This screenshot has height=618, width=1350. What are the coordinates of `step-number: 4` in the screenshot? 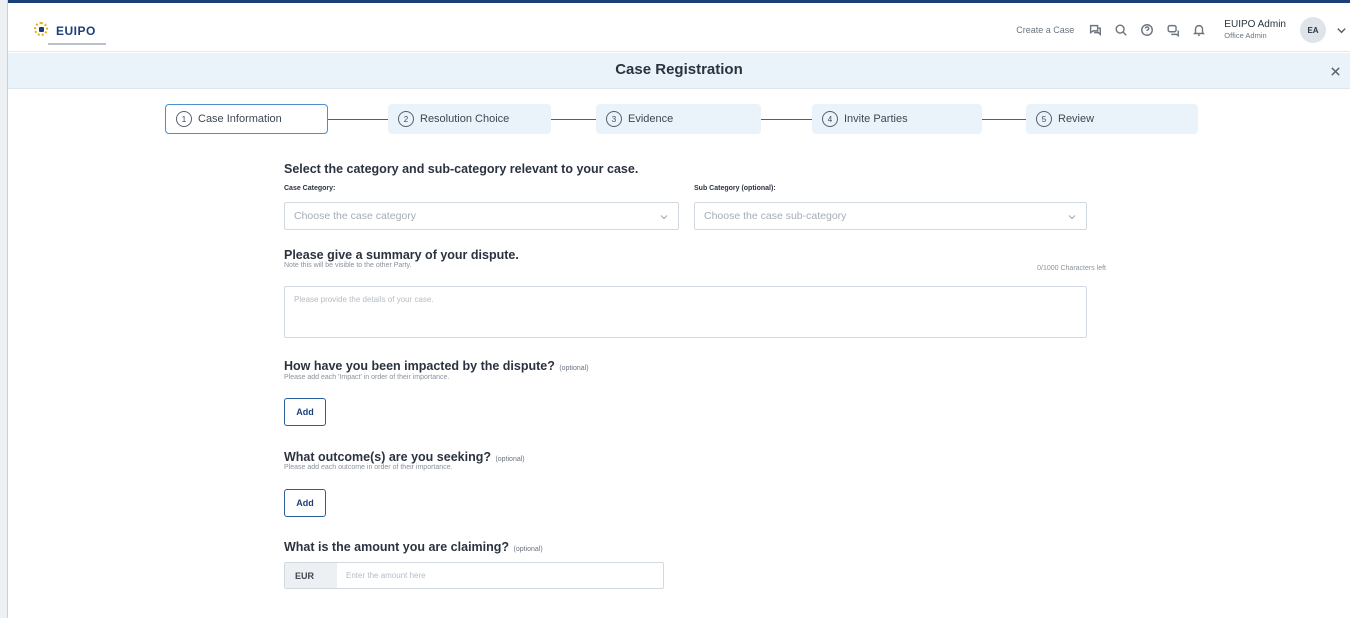 It's located at (830, 119).